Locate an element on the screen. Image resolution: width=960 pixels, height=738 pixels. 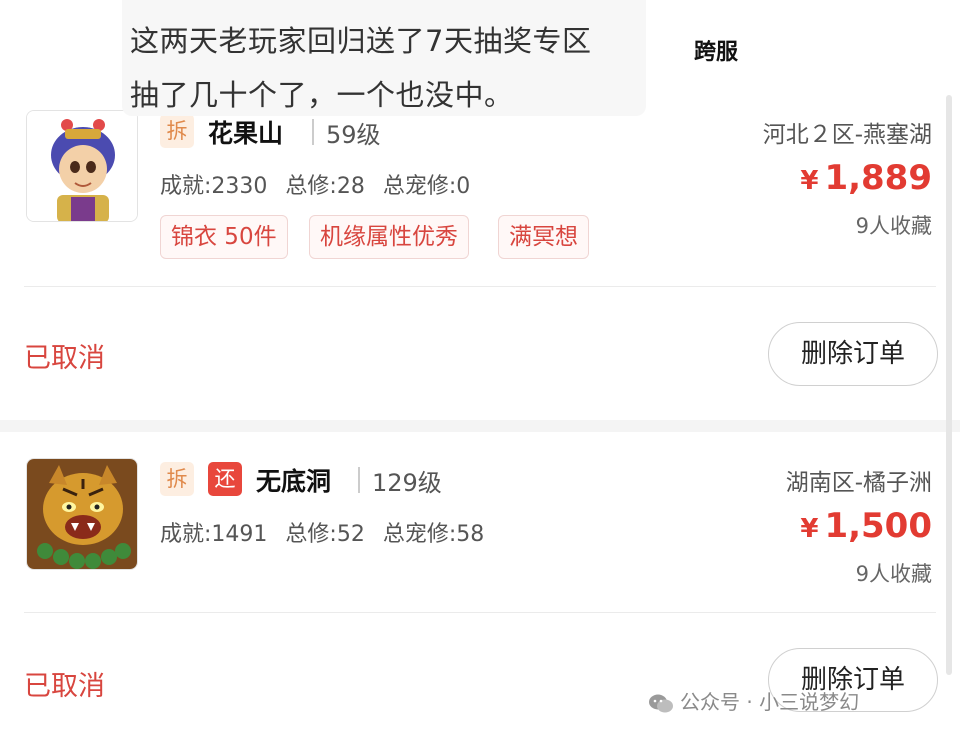
caption-line-1: 这两天老玩家回归送了7天抽奖专区 is located at coordinates (361, 41).